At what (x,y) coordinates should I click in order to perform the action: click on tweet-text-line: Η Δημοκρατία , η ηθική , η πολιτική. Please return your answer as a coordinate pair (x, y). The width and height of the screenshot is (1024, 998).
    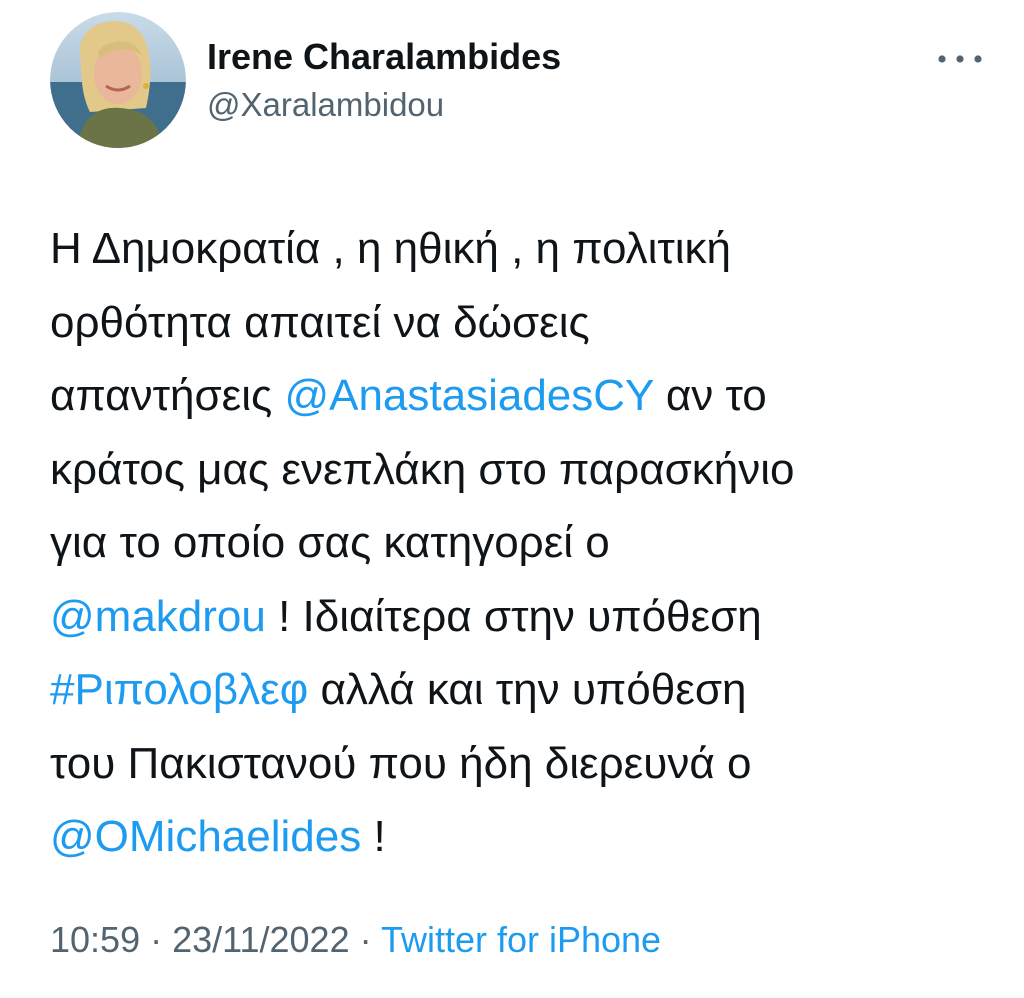
    Looking at the image, I should click on (520, 249).